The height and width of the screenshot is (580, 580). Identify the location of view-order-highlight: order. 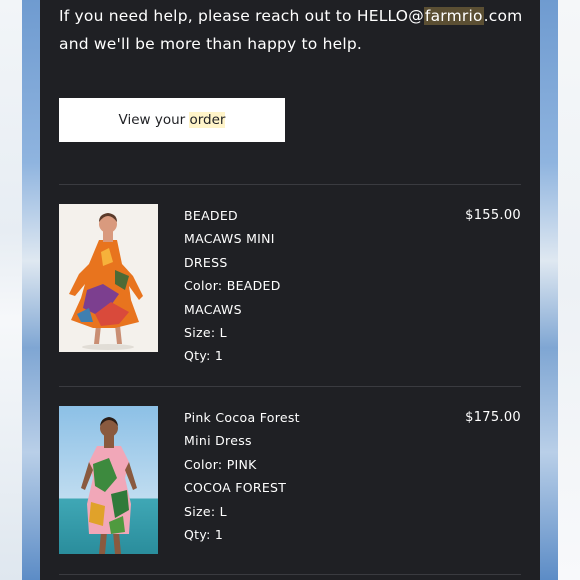
(207, 120).